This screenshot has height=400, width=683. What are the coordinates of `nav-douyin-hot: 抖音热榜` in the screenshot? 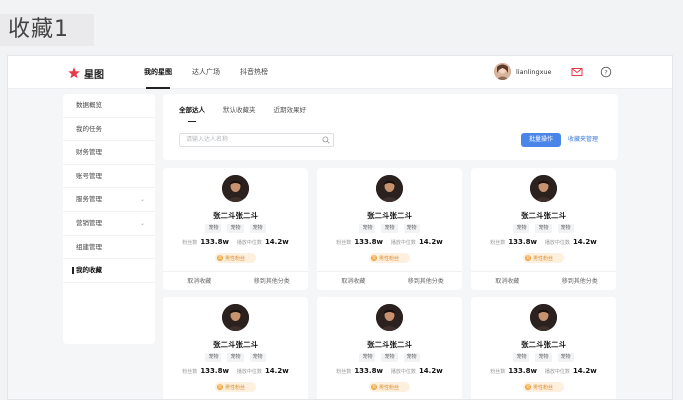 It's located at (254, 72).